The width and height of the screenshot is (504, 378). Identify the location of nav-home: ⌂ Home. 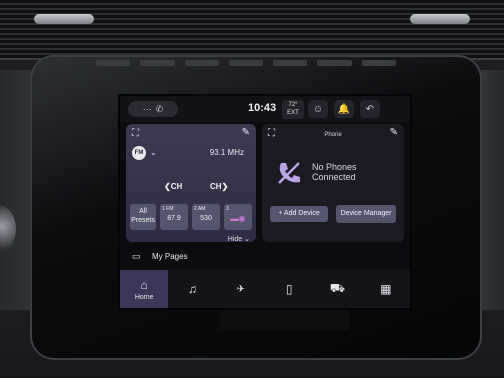
(144, 289).